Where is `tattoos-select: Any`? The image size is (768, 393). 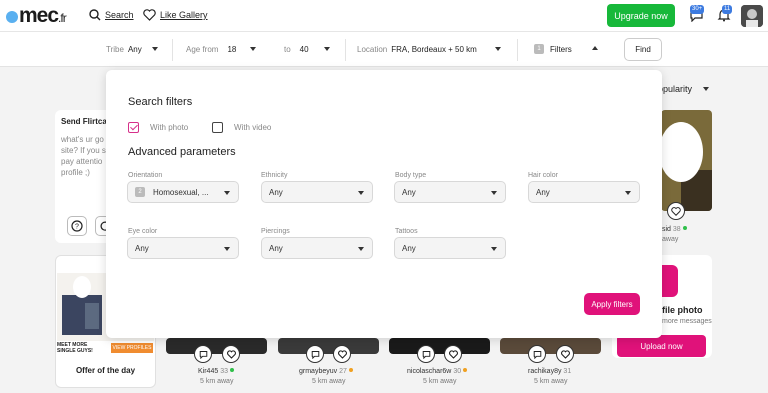
tattoos-select: Any is located at coordinates (450, 248).